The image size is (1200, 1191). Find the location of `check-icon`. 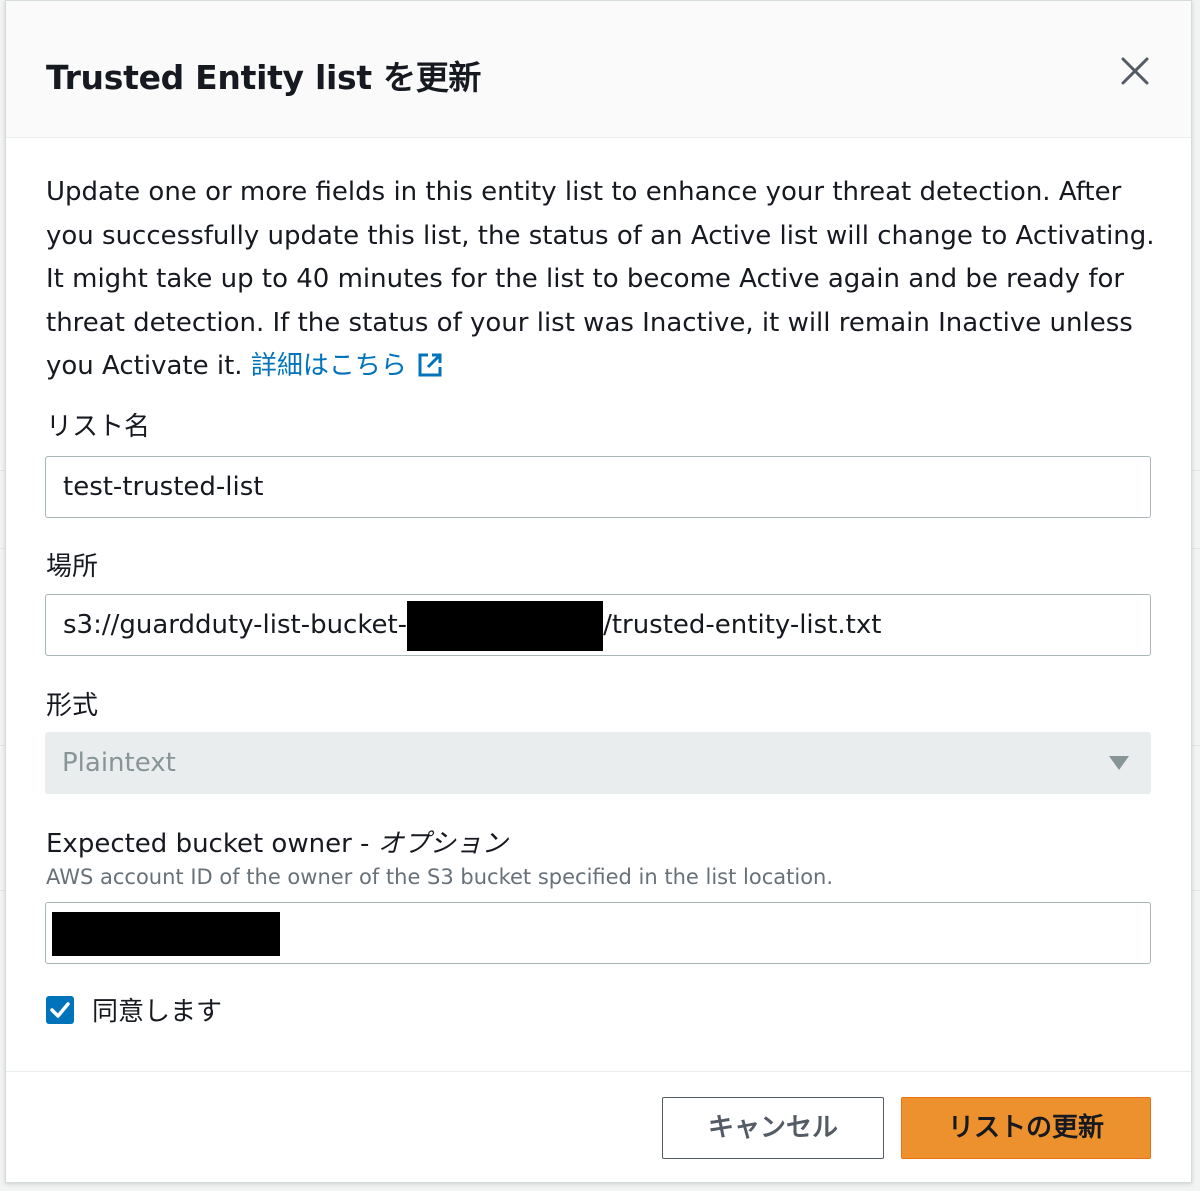

check-icon is located at coordinates (60, 1010).